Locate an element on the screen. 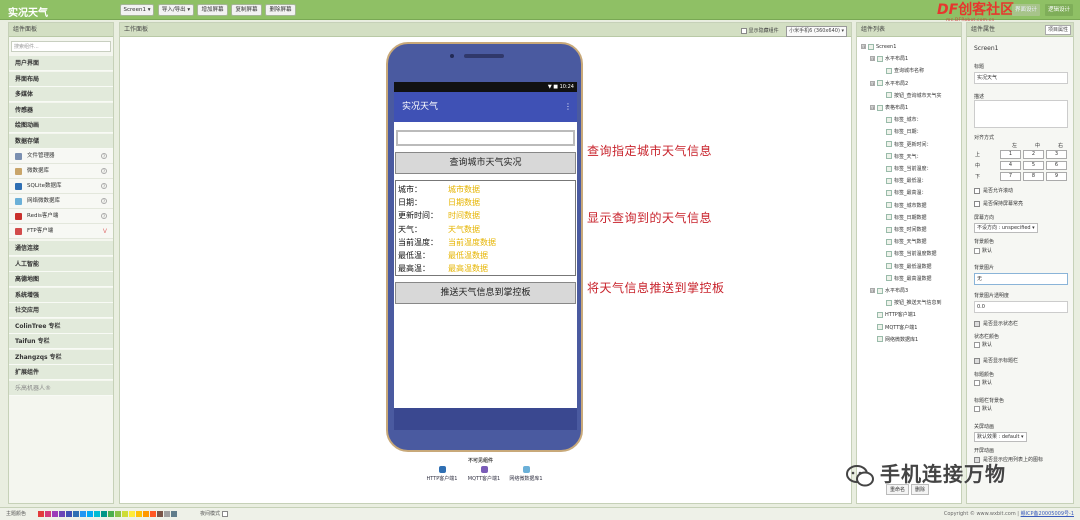 The image size is (1080, 520). palette-category: Zhangzqs 专栏 is located at coordinates (61, 357).